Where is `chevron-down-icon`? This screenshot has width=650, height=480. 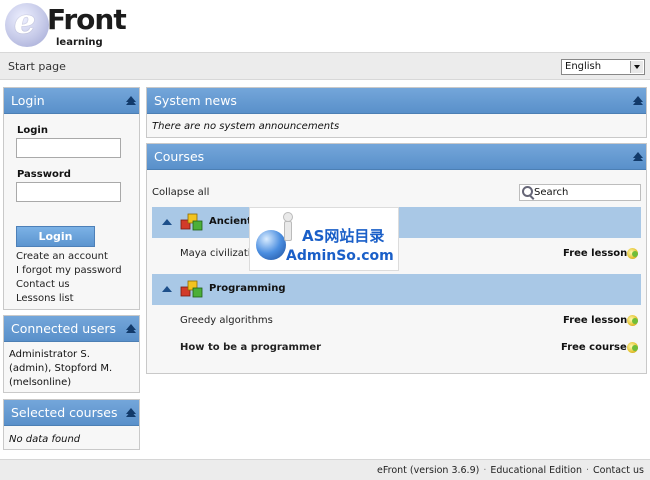 chevron-down-icon is located at coordinates (636, 67).